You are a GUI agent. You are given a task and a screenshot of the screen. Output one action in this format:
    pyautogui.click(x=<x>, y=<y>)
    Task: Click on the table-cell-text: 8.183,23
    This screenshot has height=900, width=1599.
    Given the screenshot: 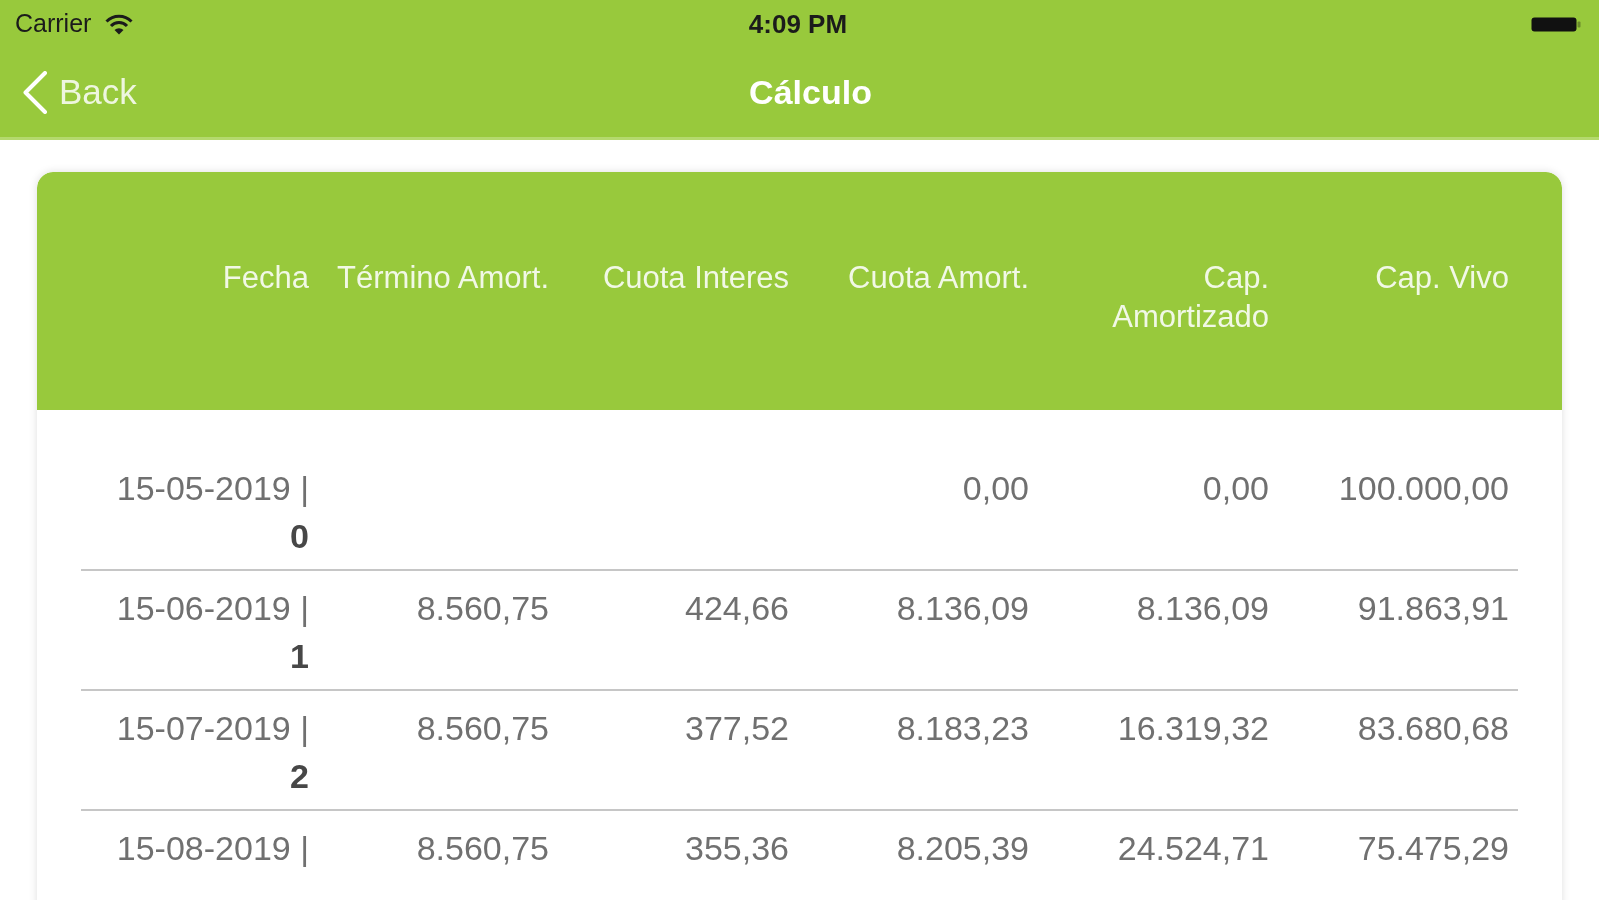 What is the action you would take?
    pyautogui.click(x=962, y=728)
    